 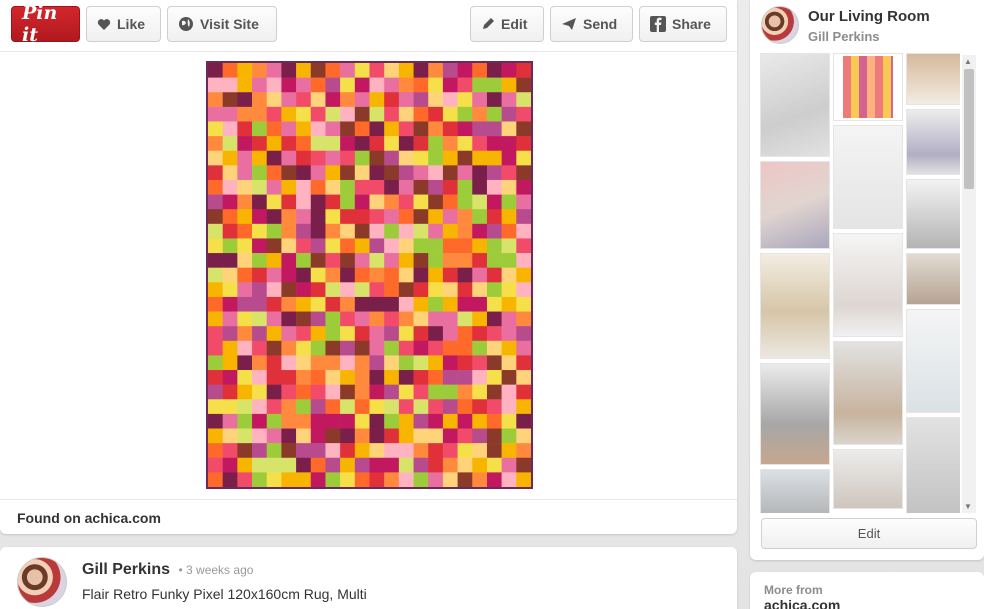 I want to click on more-from-site: achica.com, so click(x=802, y=603).